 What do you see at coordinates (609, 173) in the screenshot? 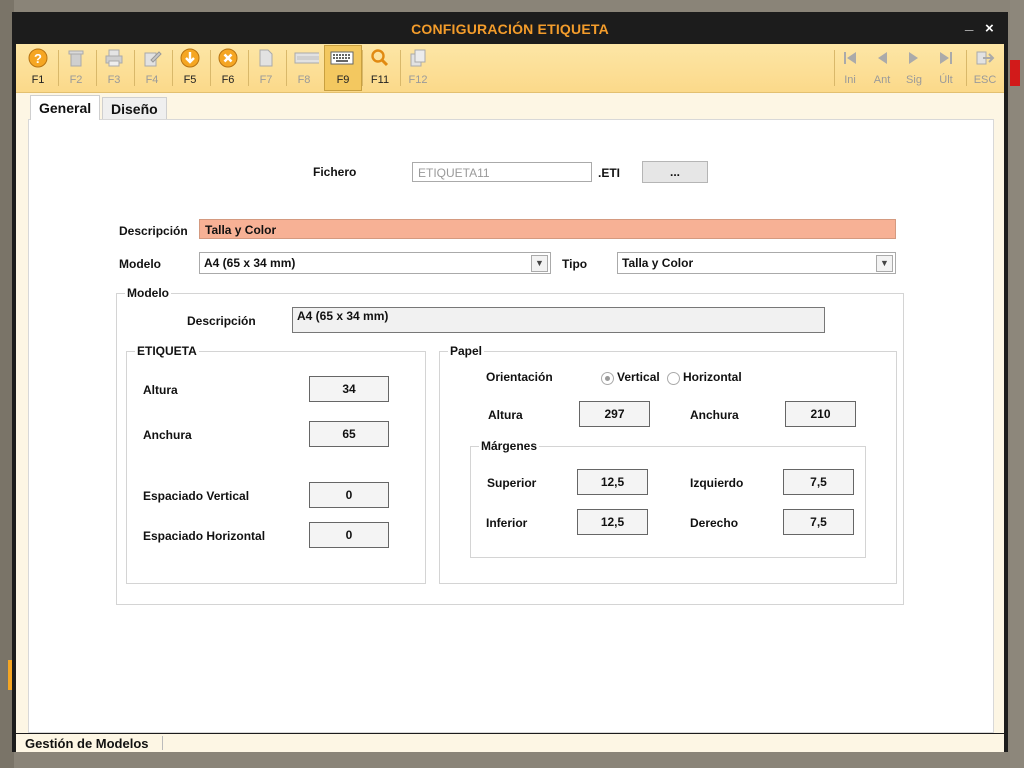
I see `fichero-extension: .ETI` at bounding box center [609, 173].